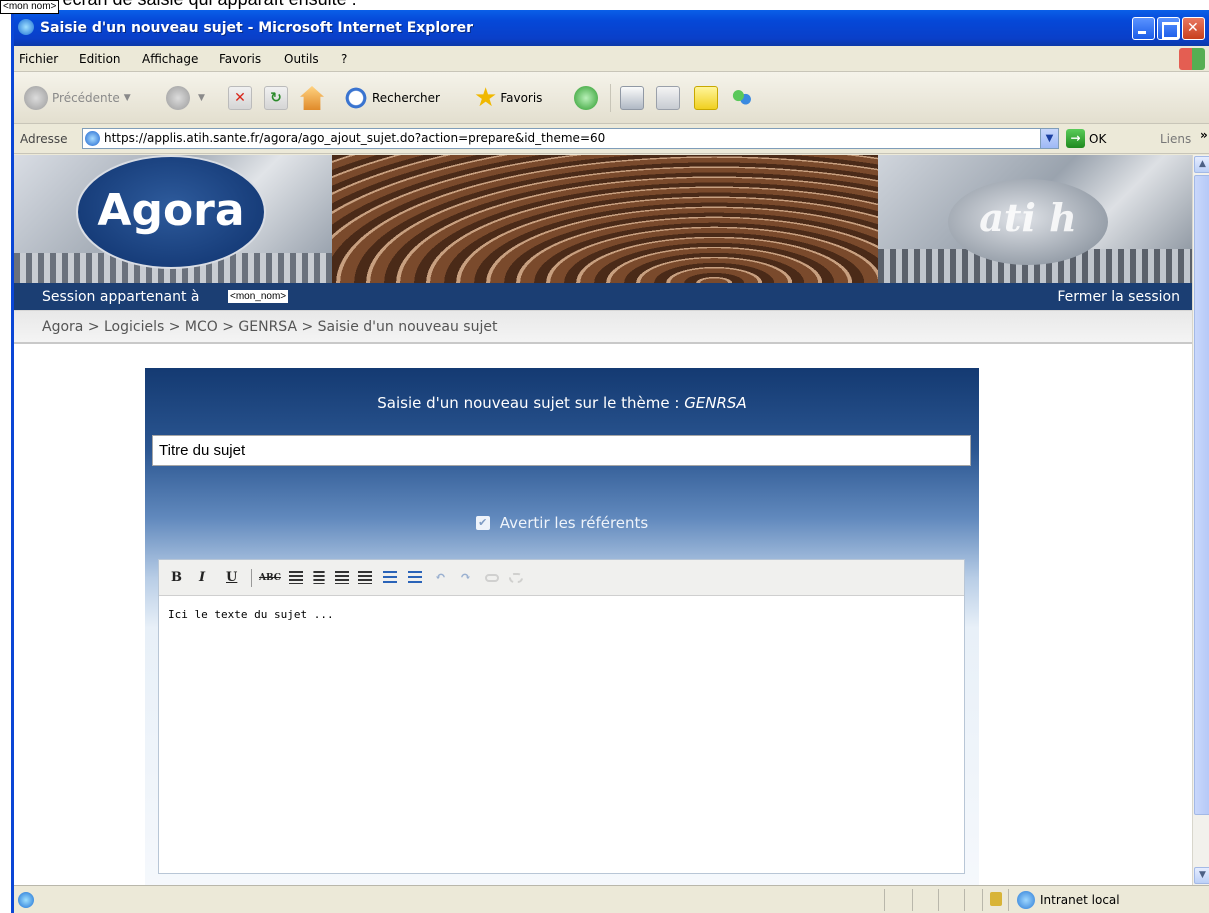 This screenshot has width=1209, height=913. Describe the element at coordinates (486, 98) in the screenshot. I see `favorites-star-icon: ★` at that location.